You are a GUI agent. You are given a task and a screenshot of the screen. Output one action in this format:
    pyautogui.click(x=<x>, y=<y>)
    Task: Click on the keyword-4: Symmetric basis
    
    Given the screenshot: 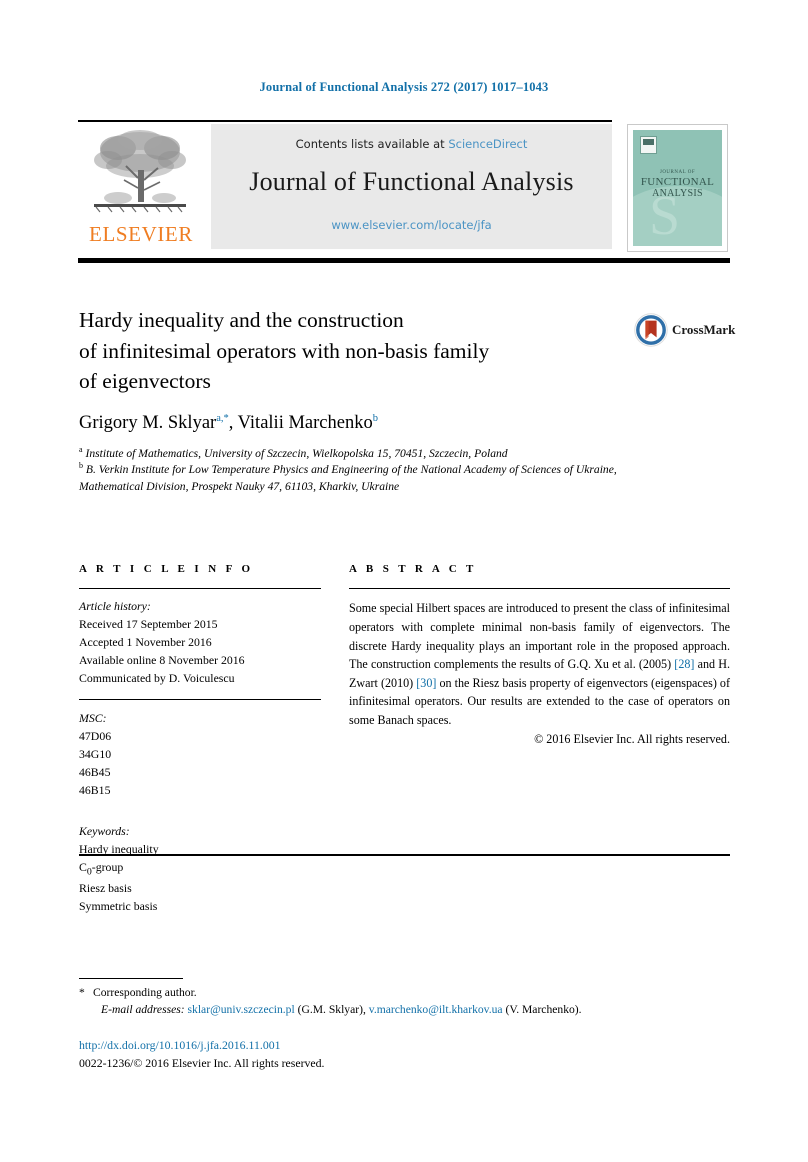 What is the action you would take?
    pyautogui.click(x=118, y=905)
    